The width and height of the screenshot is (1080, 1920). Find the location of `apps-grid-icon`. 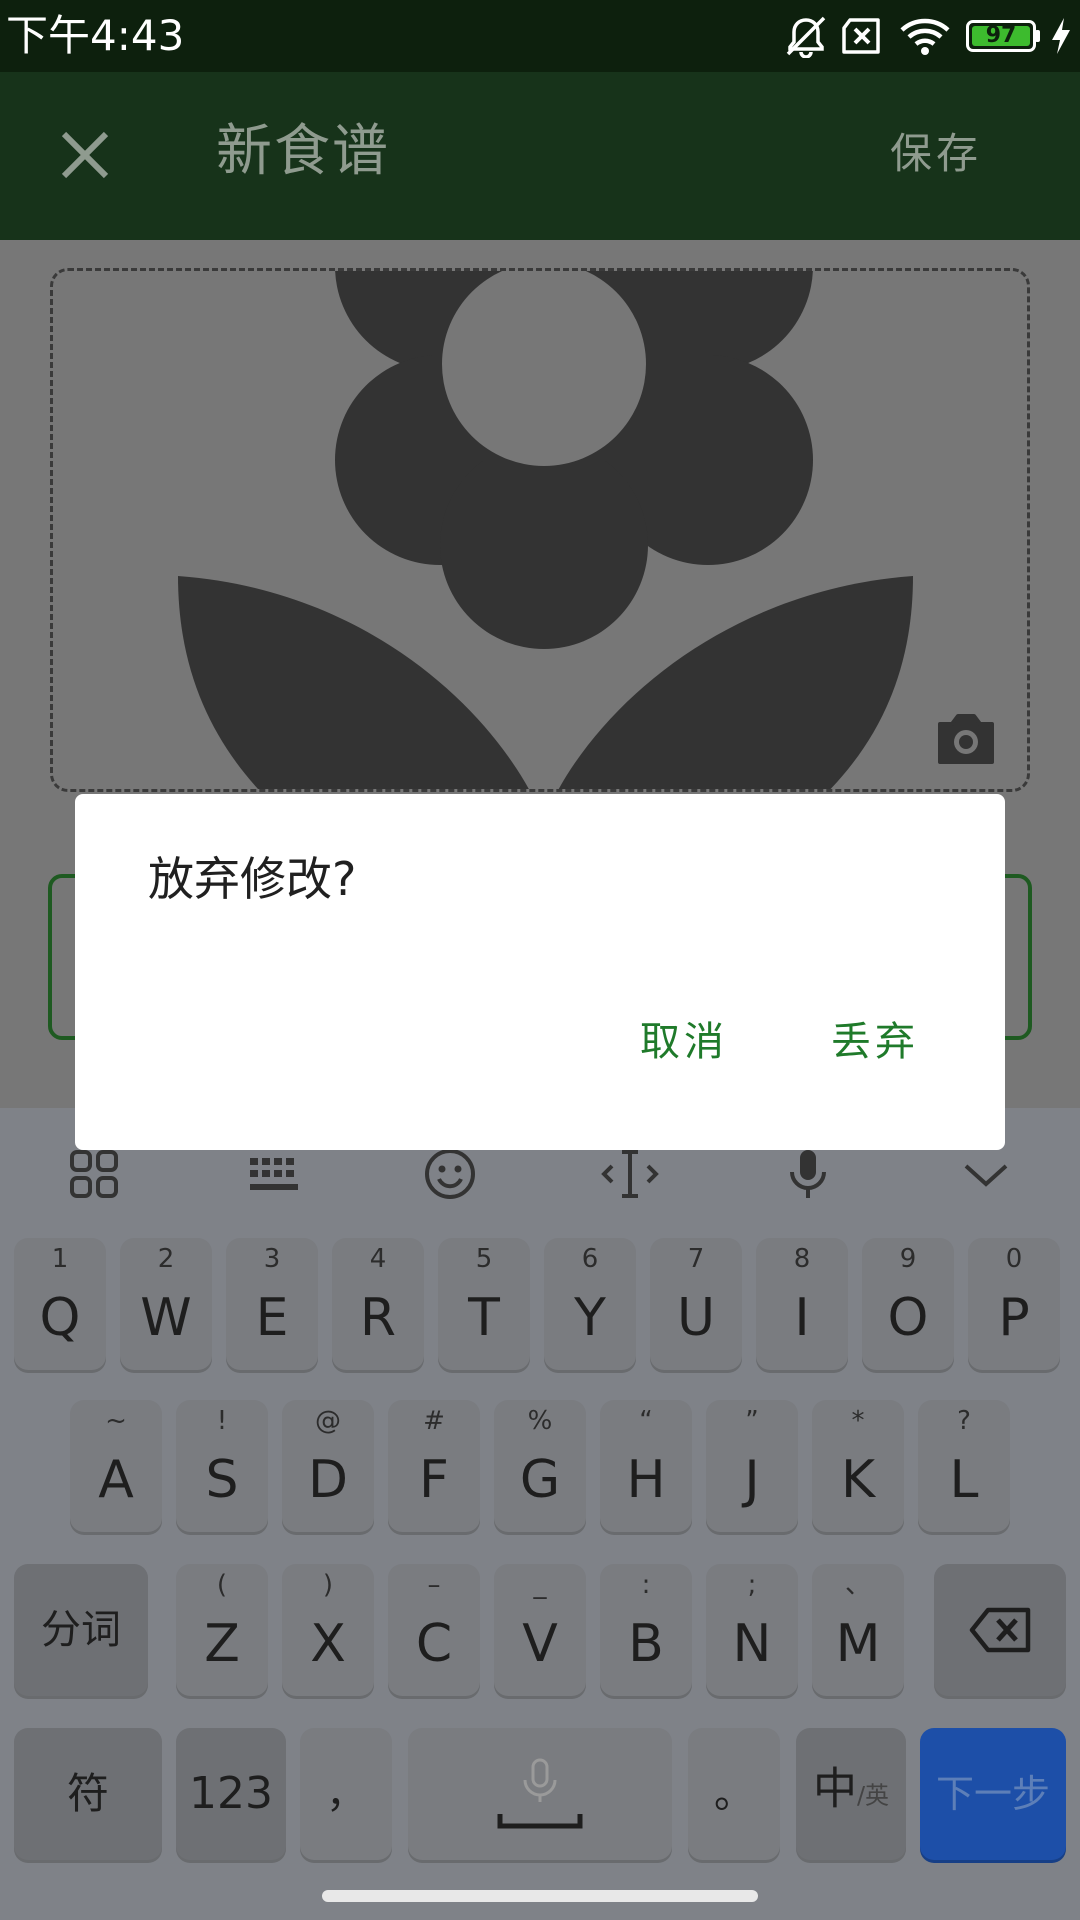

apps-grid-icon is located at coordinates (94, 1174).